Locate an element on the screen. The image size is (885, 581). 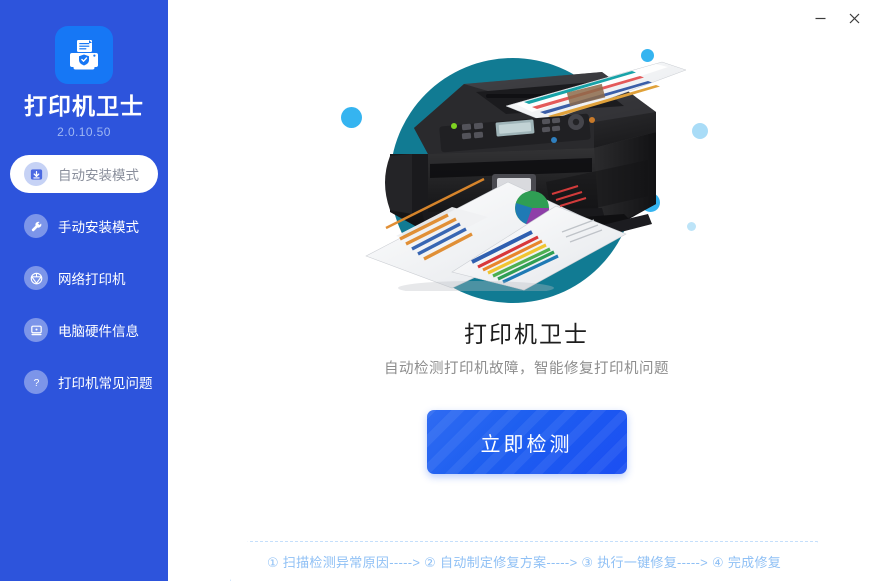
close-icon is located at coordinates (854, 18).